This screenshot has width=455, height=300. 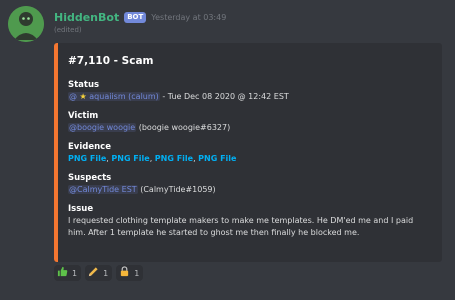 What do you see at coordinates (189, 17) in the screenshot?
I see `timestamp: Yesterday at 03:49` at bounding box center [189, 17].